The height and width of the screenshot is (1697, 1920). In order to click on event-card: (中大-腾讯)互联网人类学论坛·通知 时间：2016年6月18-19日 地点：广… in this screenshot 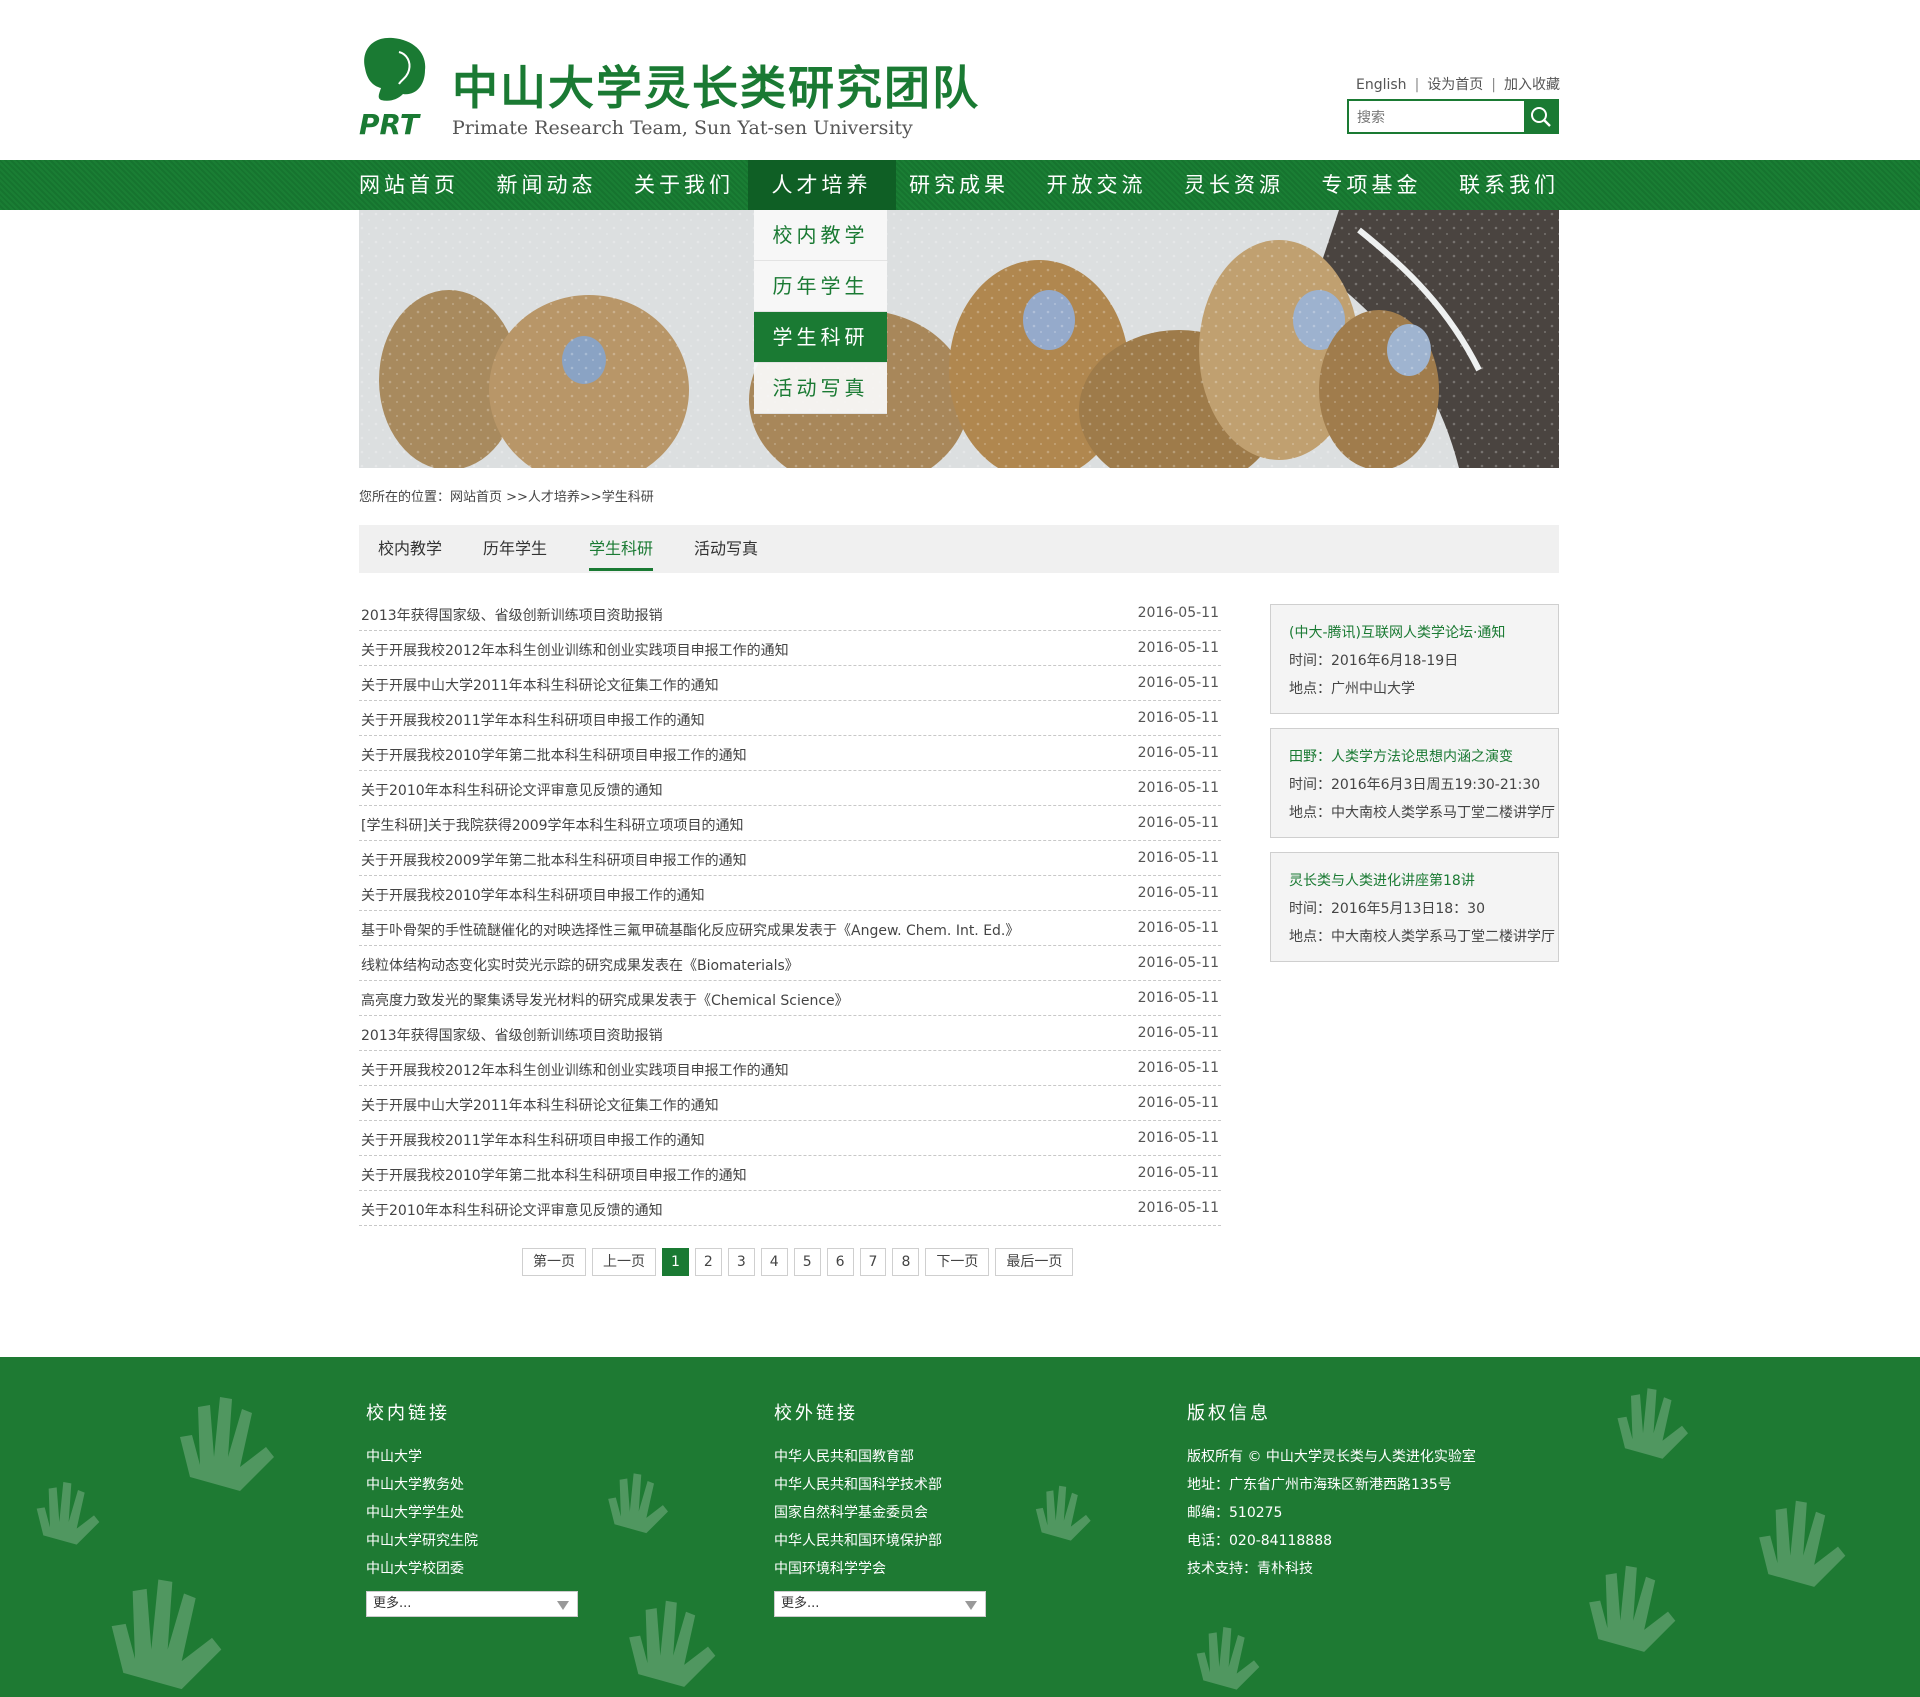, I will do `click(1414, 659)`.